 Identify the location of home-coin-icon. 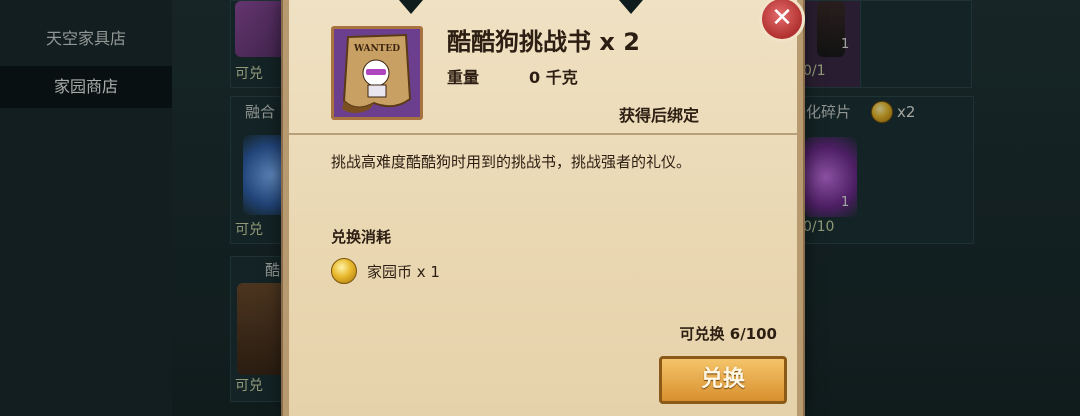
(344, 271).